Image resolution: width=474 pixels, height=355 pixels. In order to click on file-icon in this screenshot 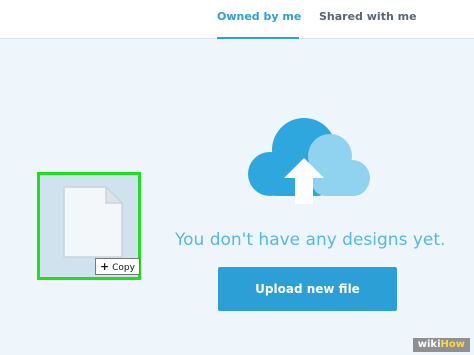, I will do `click(93, 221)`.